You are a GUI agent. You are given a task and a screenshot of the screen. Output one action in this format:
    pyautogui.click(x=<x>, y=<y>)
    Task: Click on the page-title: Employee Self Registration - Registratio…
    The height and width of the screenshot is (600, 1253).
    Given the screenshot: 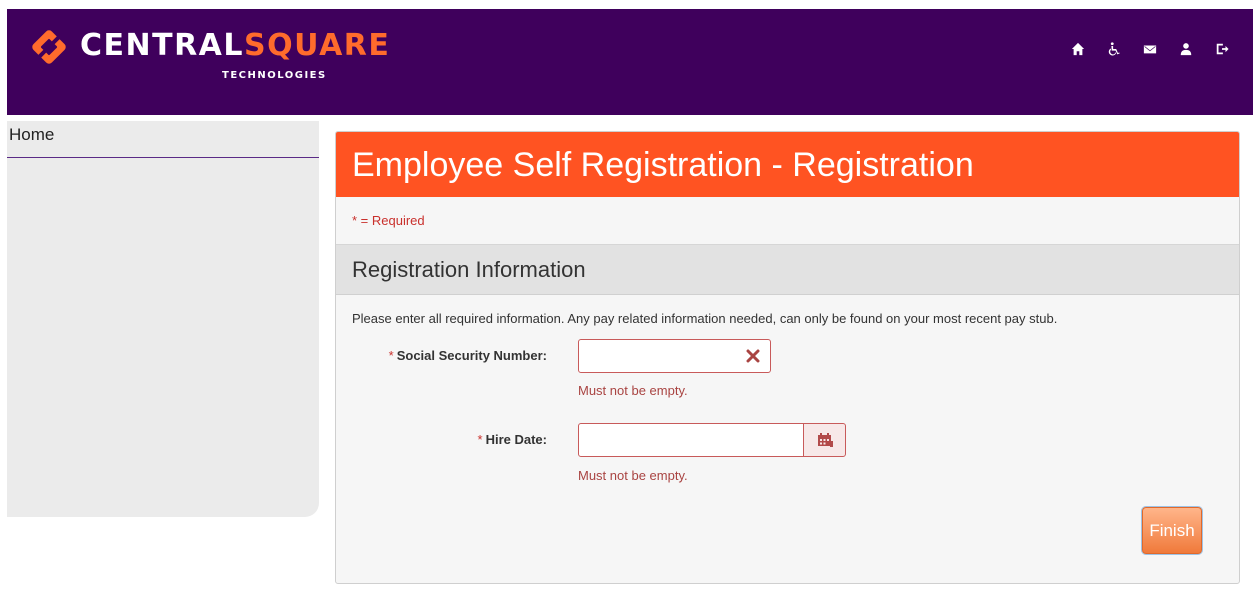 What is the action you would take?
    pyautogui.click(x=787, y=164)
    